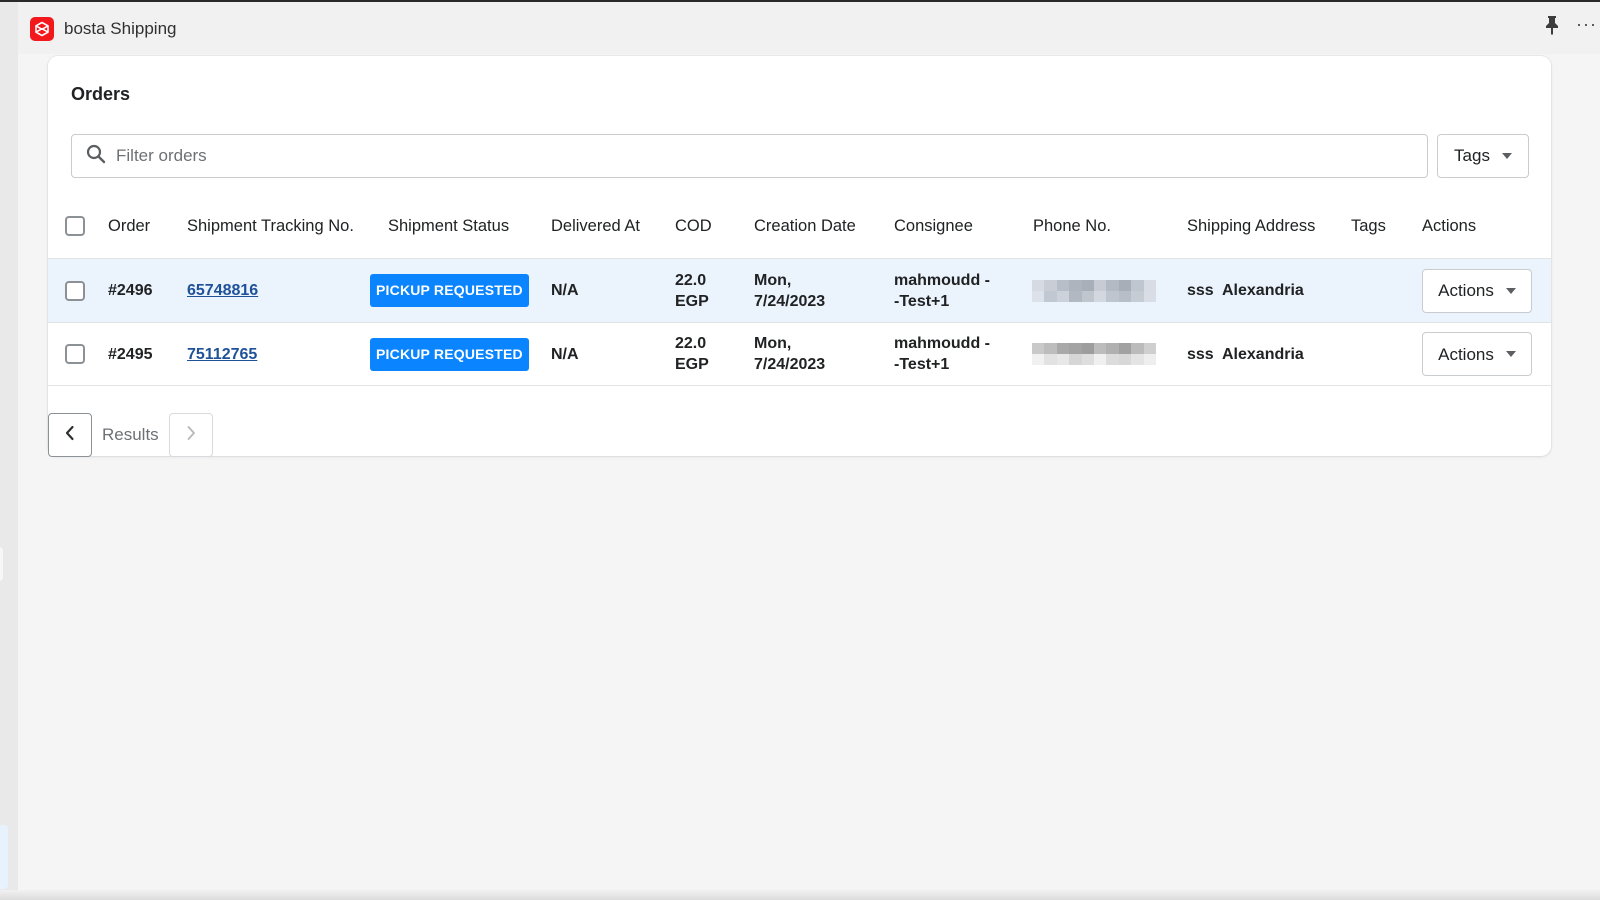 This screenshot has width=1600, height=900. Describe the element at coordinates (1472, 155) in the screenshot. I see `tags-button-label: Tags` at that location.